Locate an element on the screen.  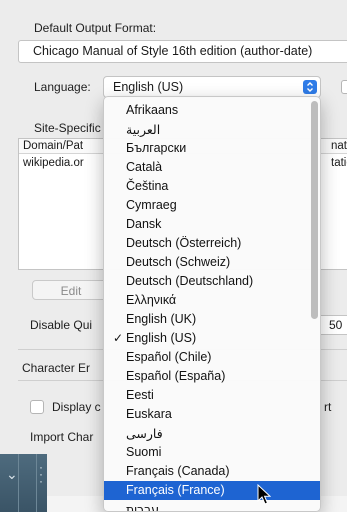
menu-item-label: العربية is located at coordinates (143, 129).